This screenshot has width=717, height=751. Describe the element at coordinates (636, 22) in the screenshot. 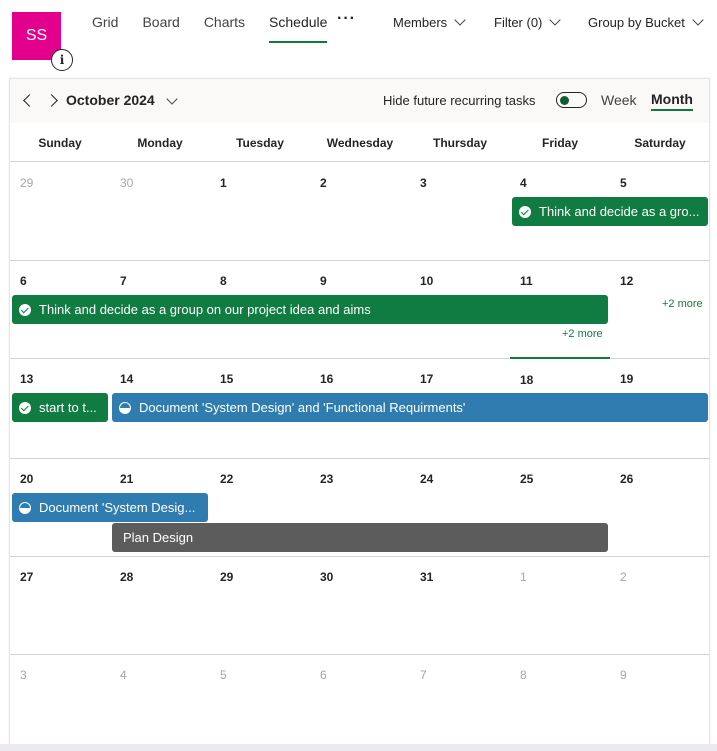

I see `group-by-label: Group by Bucket` at that location.